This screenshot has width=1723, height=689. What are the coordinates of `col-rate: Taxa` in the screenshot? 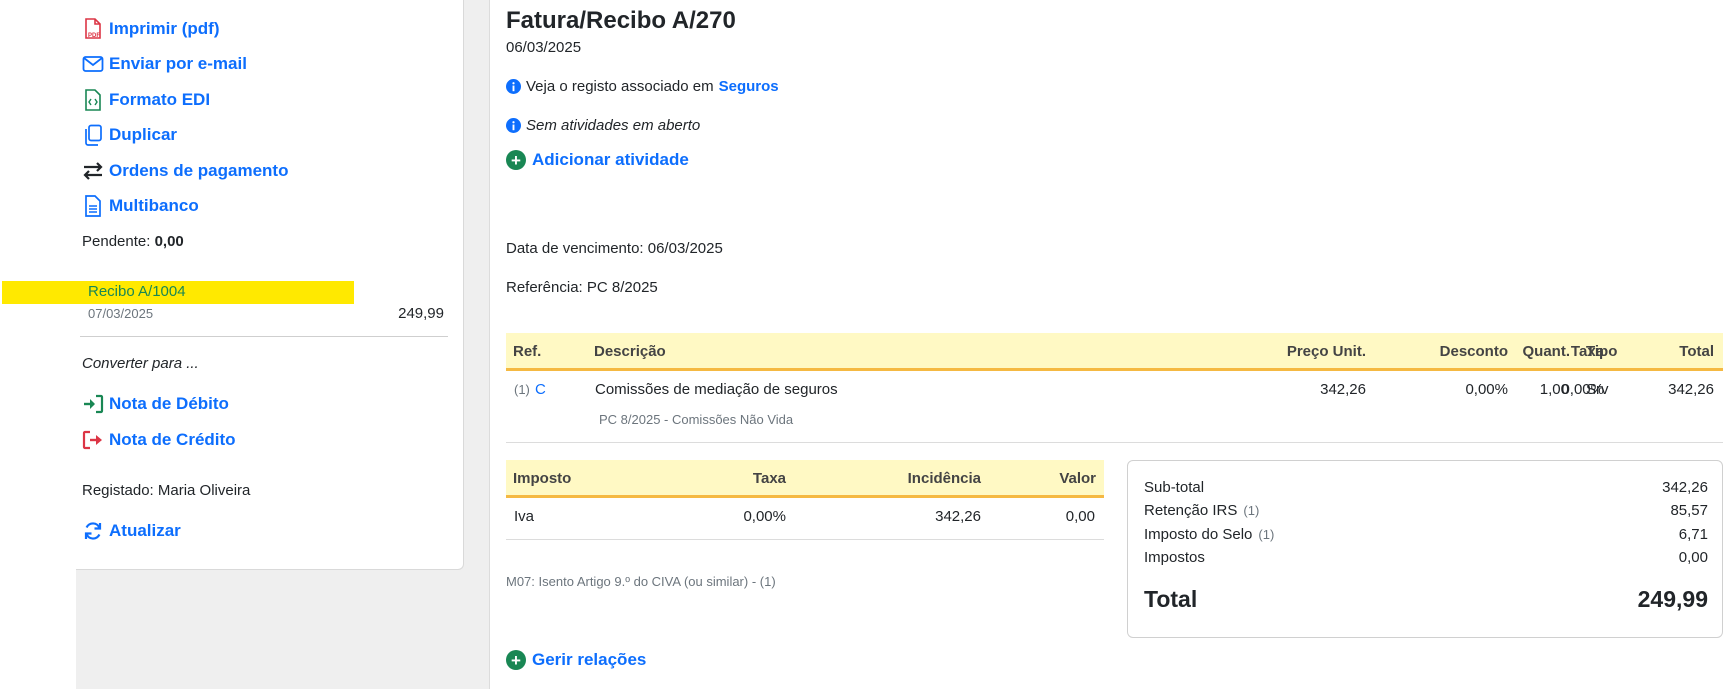 It's located at (1587, 351).